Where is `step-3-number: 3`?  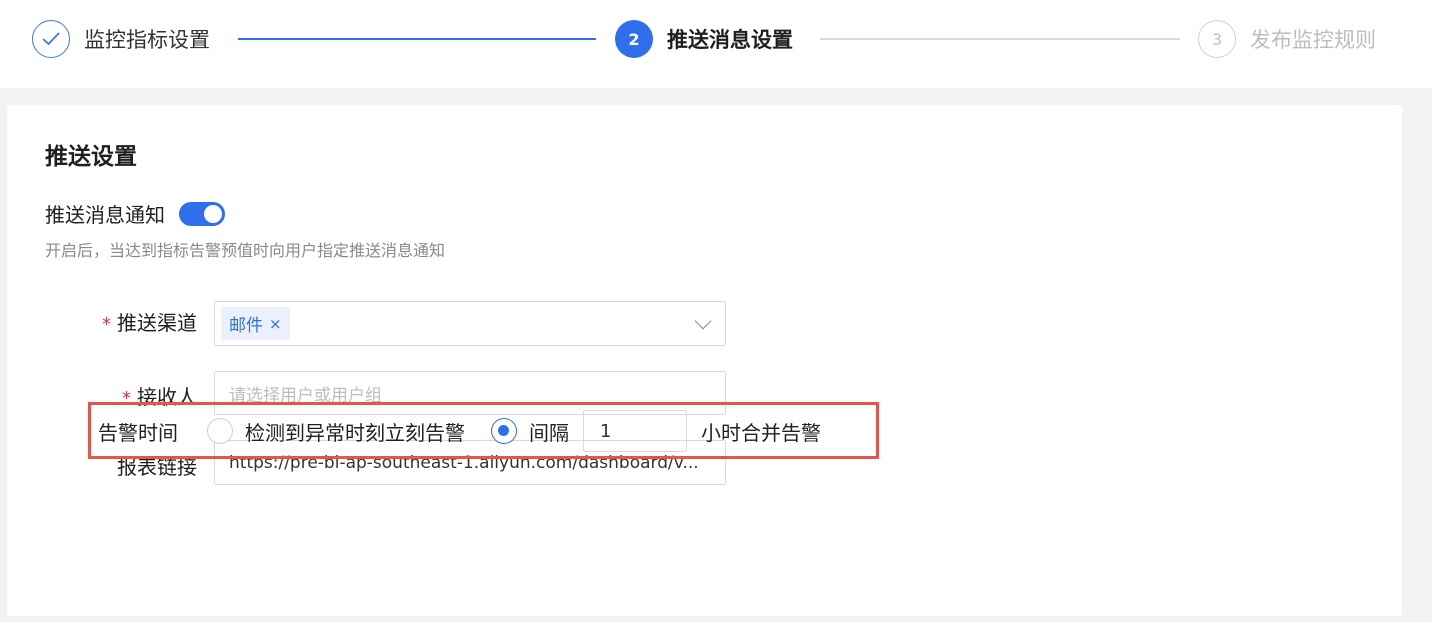
step-3-number: 3 is located at coordinates (1217, 39).